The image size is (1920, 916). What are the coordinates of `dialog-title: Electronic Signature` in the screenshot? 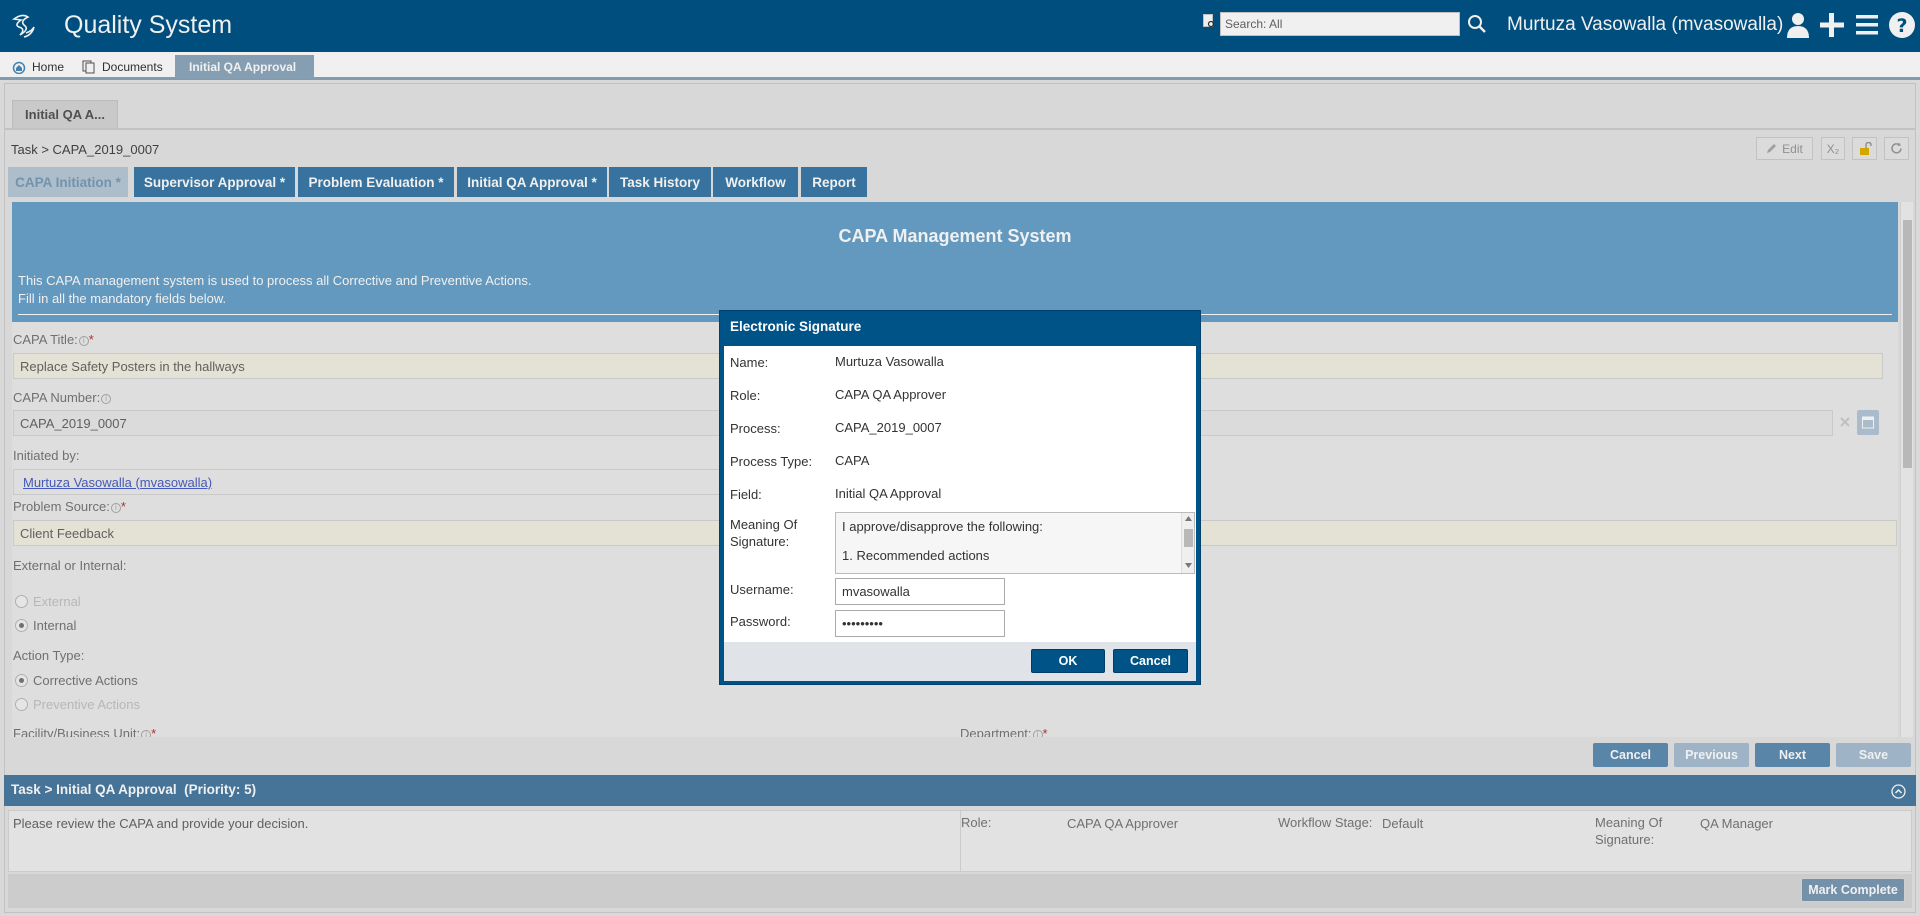 It's located at (796, 326).